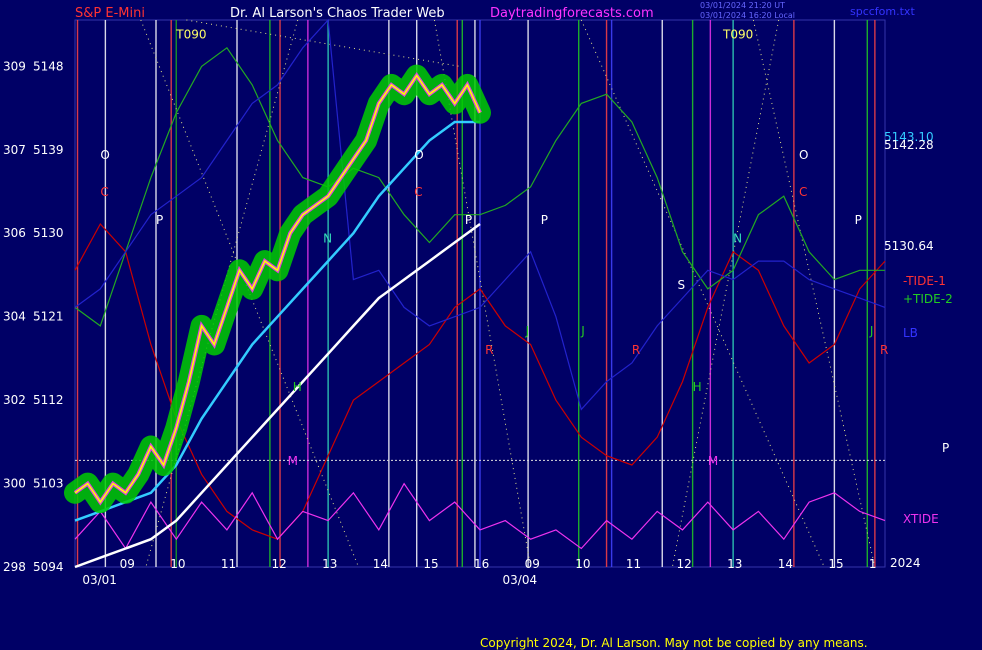 The height and width of the screenshot is (650, 982). What do you see at coordinates (14, 400) in the screenshot?
I see `y-tick-label-left: 302` at bounding box center [14, 400].